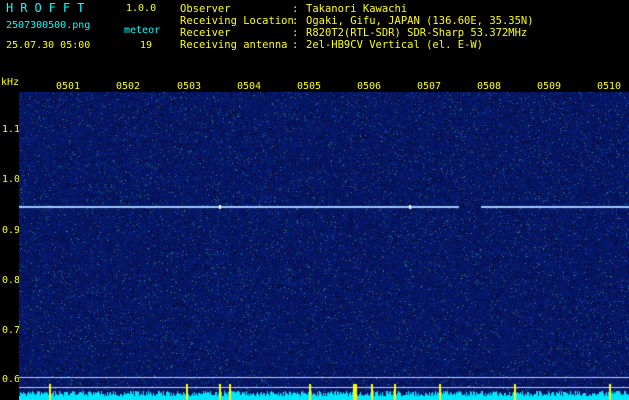  I want to click on x-tick-label: 0503, so click(189, 86).